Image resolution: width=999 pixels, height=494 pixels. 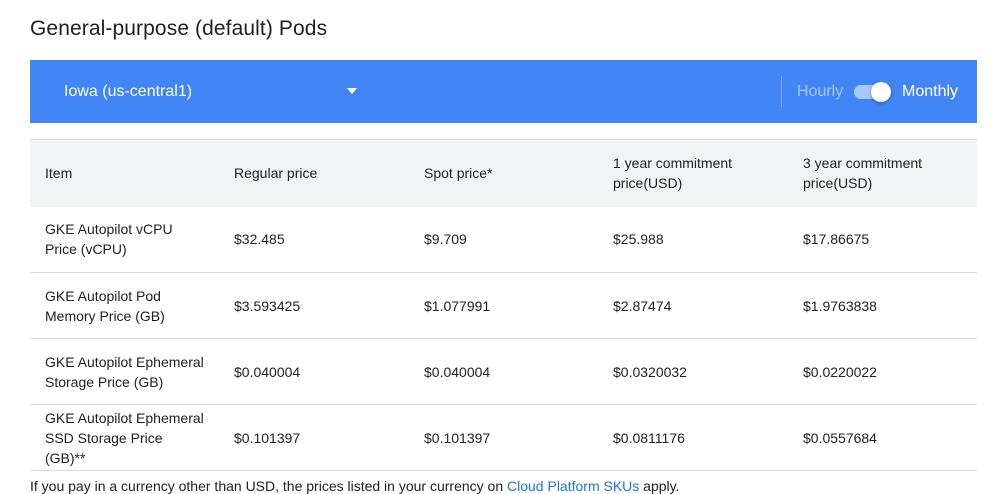 What do you see at coordinates (124, 239) in the screenshot?
I see `table-cell: GKE Autopilot vCPU Price (vCPU)` at bounding box center [124, 239].